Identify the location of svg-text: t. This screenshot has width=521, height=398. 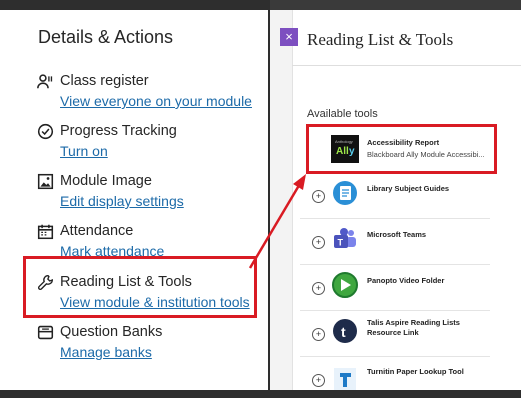
(343, 332).